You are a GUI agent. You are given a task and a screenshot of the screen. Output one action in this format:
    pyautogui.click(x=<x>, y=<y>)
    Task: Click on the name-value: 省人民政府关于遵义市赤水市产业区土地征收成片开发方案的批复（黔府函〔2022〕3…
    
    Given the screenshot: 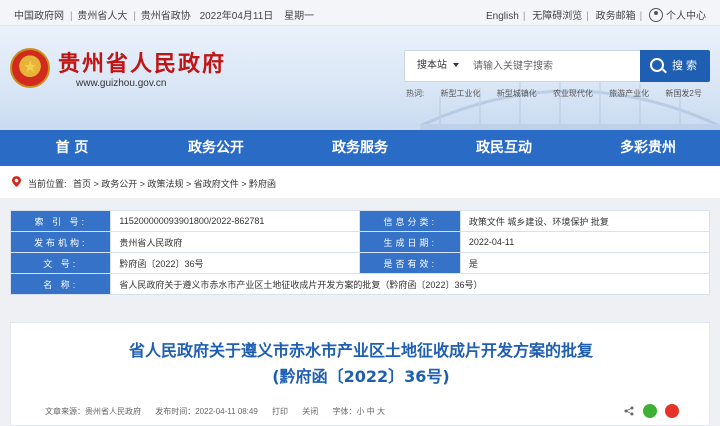 What is the action you would take?
    pyautogui.click(x=410, y=284)
    